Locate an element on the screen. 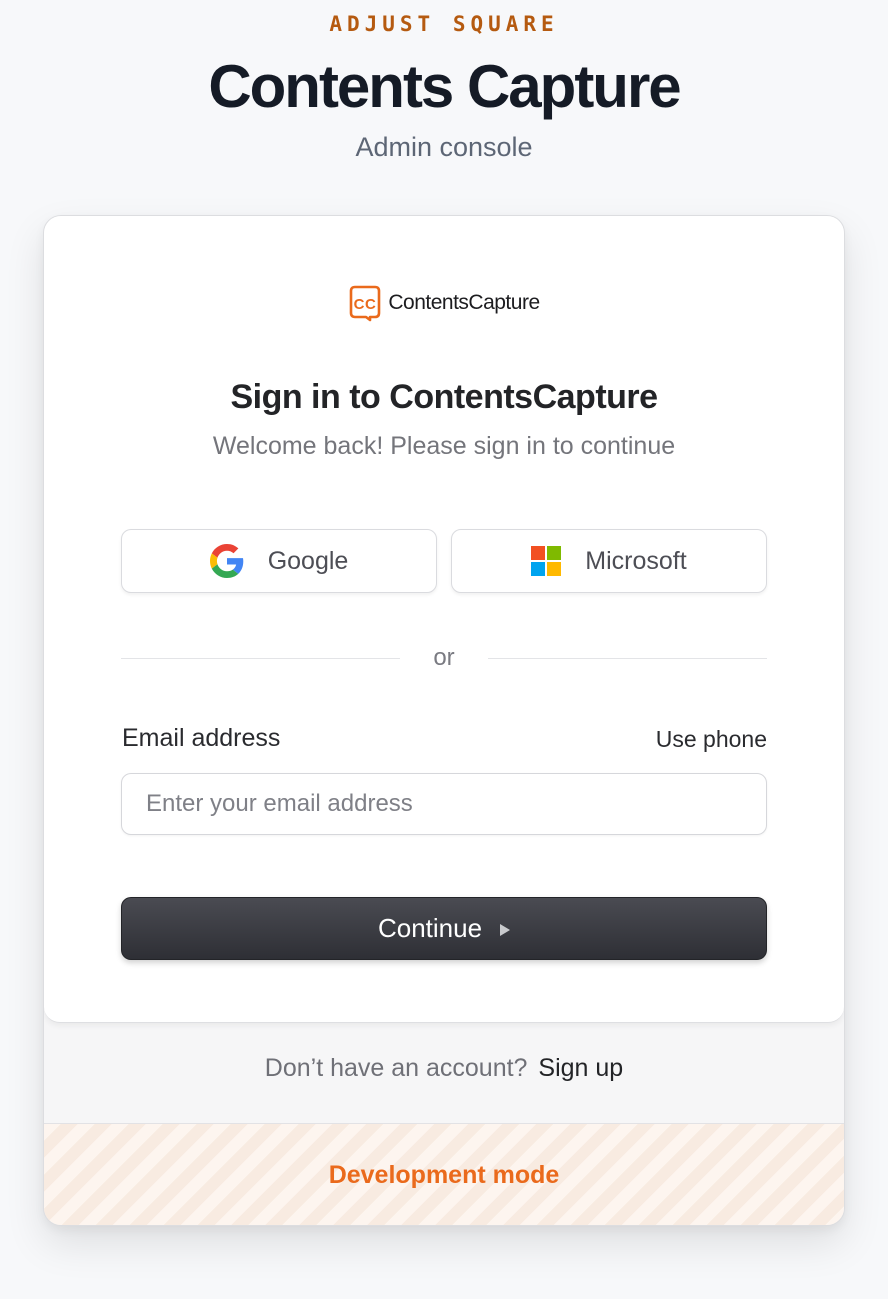 This screenshot has height=1299, width=888. signup-prompt-text: Don’t have an account? is located at coordinates (396, 1068).